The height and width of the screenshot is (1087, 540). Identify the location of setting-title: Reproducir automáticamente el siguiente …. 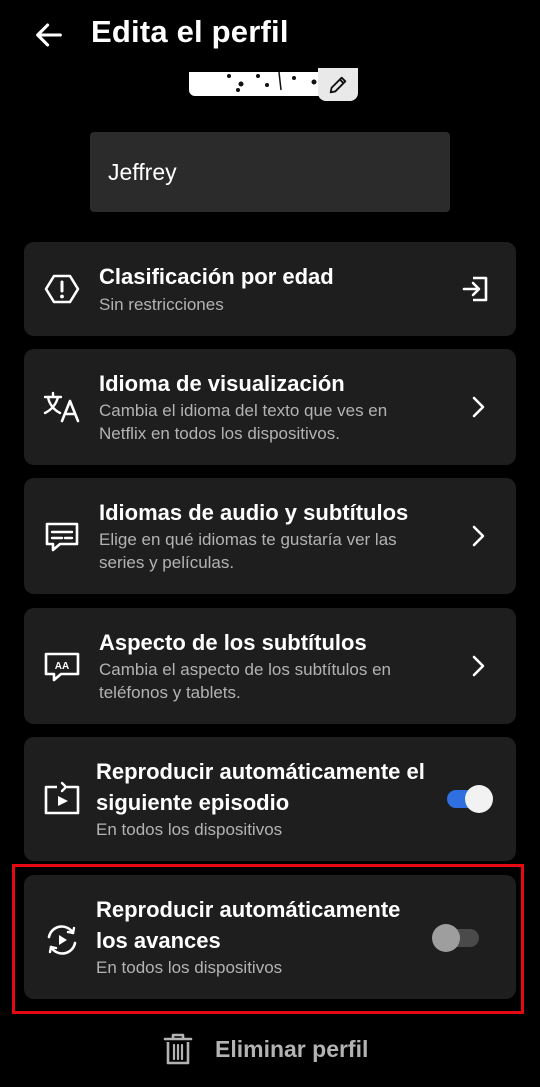
(260, 787).